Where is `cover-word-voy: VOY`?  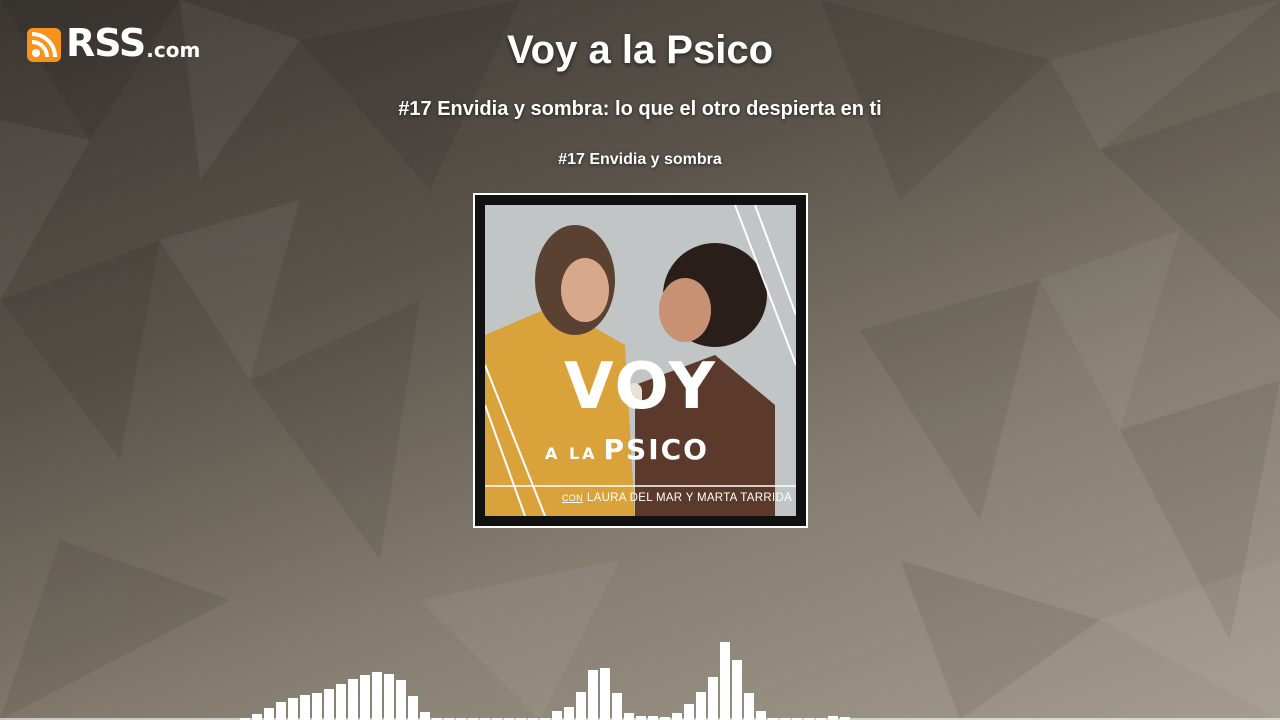
cover-word-voy: VOY is located at coordinates (640, 387).